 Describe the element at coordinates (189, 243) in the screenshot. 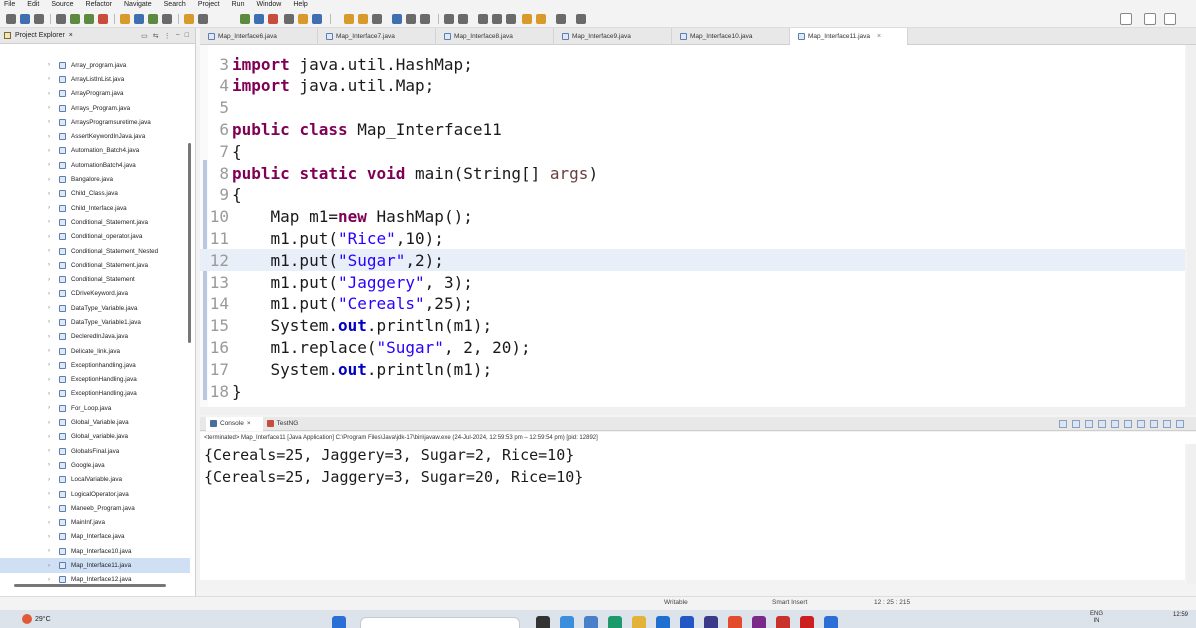

I see `explorer-vertical-scrollbar` at that location.